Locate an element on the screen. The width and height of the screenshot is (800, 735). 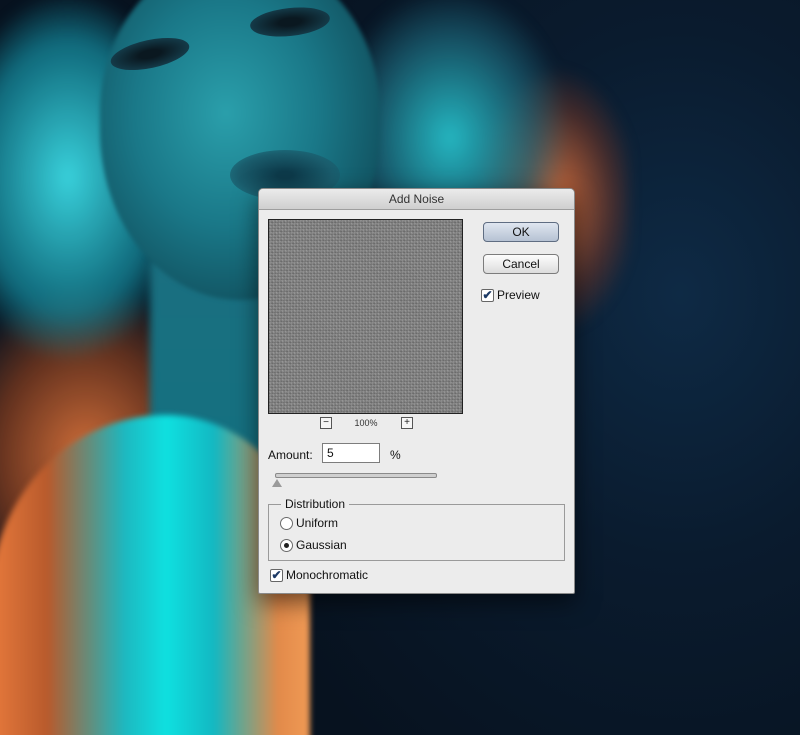
amount-label: Amount: is located at coordinates (290, 455).